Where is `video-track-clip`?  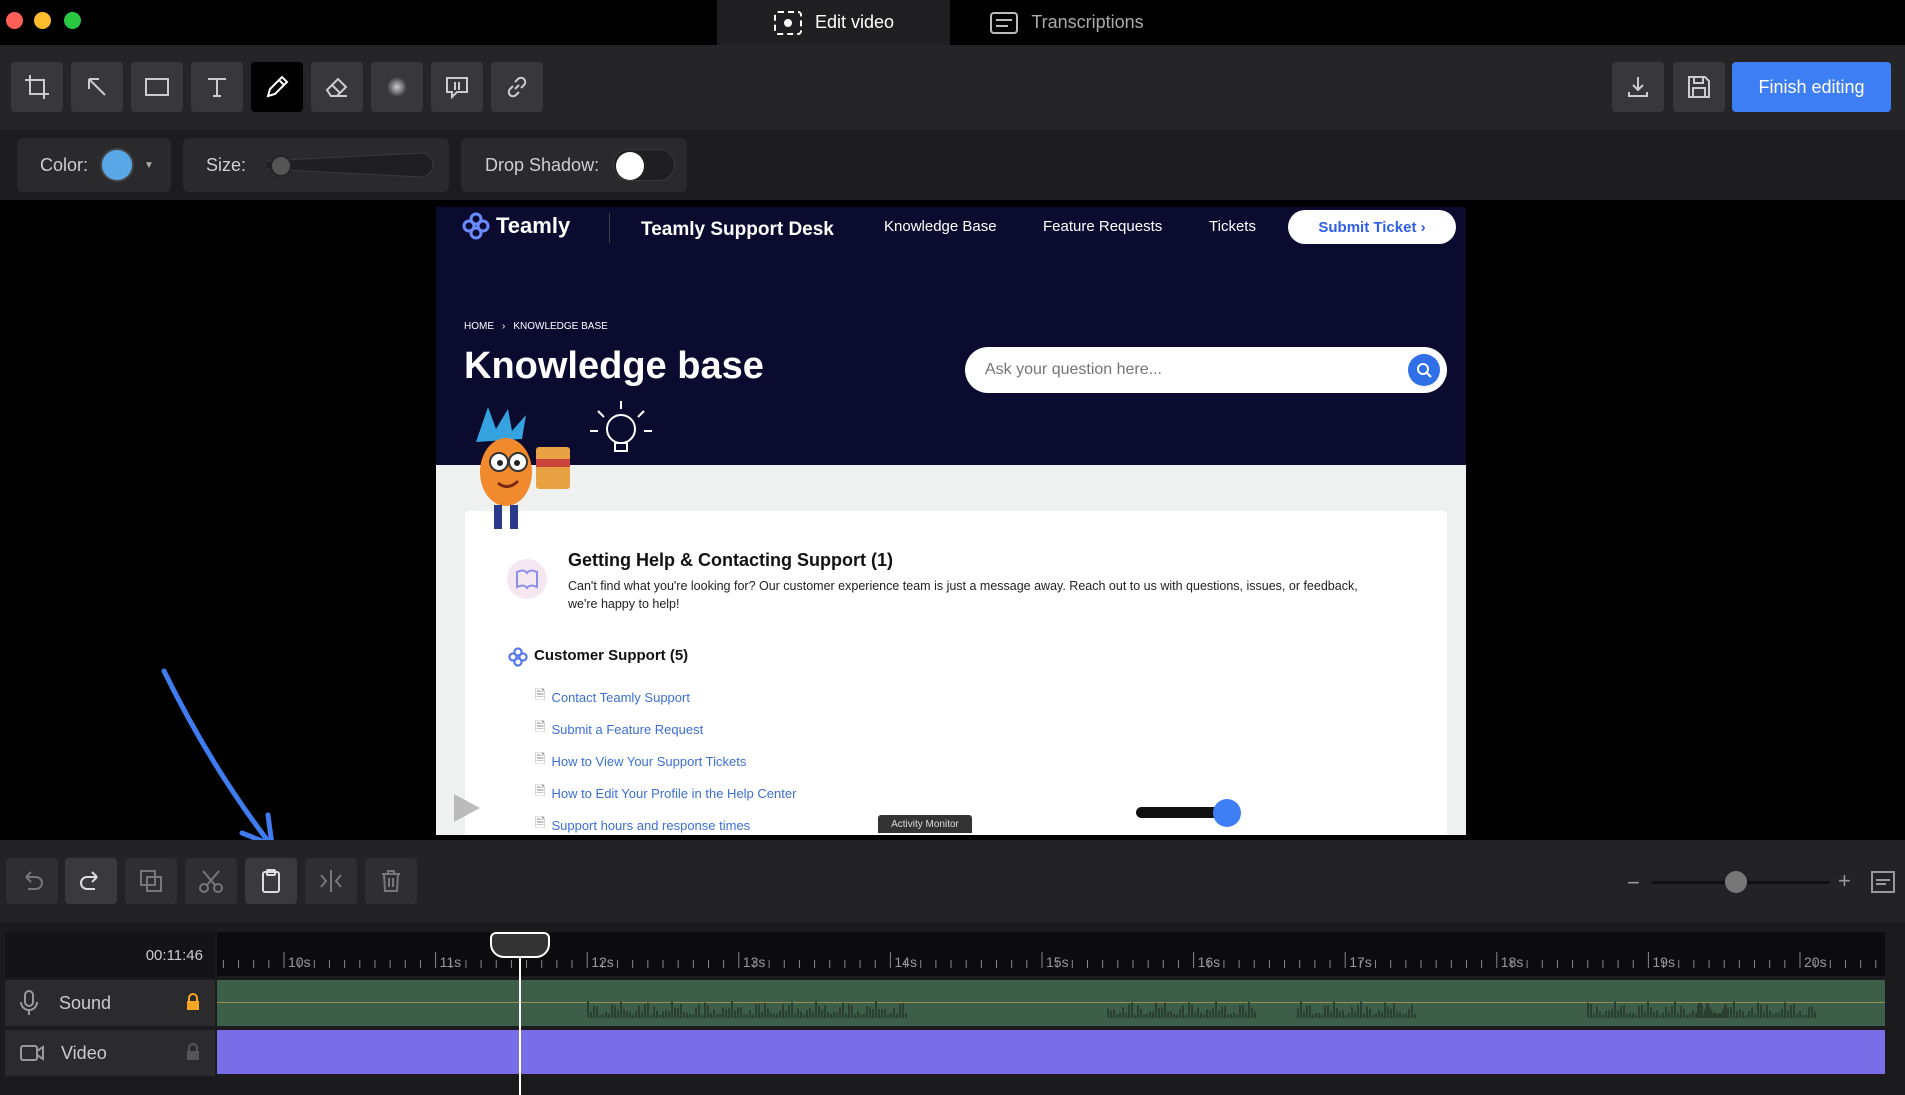 video-track-clip is located at coordinates (1051, 1052).